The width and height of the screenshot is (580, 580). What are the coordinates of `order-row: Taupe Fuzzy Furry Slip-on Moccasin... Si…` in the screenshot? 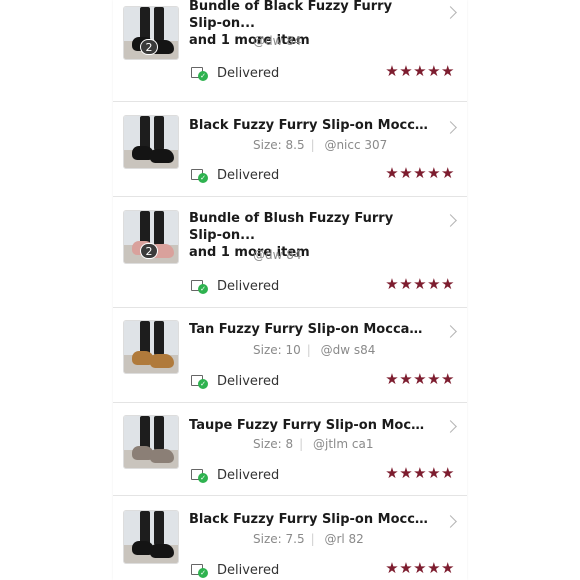 It's located at (290, 449).